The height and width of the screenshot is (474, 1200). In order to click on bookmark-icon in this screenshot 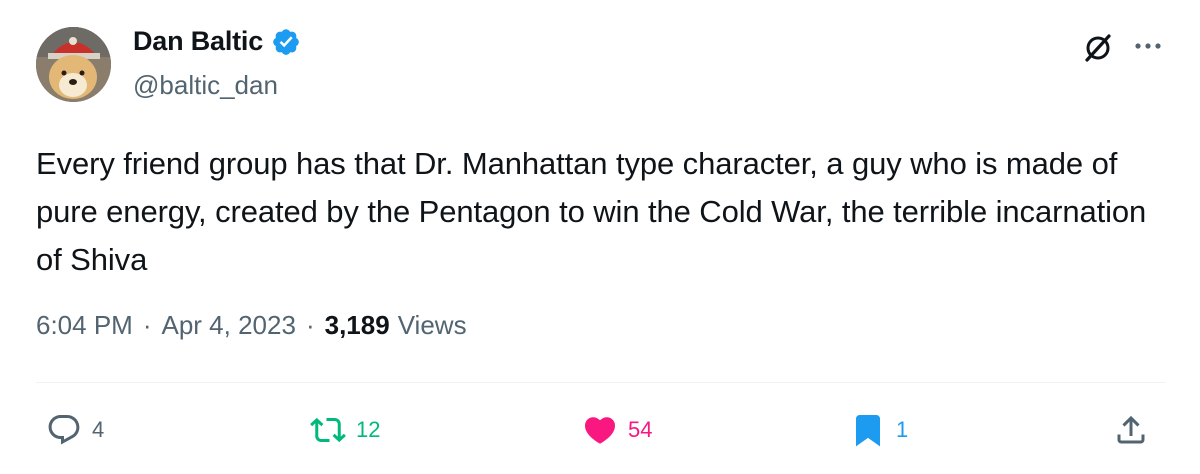, I will do `click(868, 431)`.